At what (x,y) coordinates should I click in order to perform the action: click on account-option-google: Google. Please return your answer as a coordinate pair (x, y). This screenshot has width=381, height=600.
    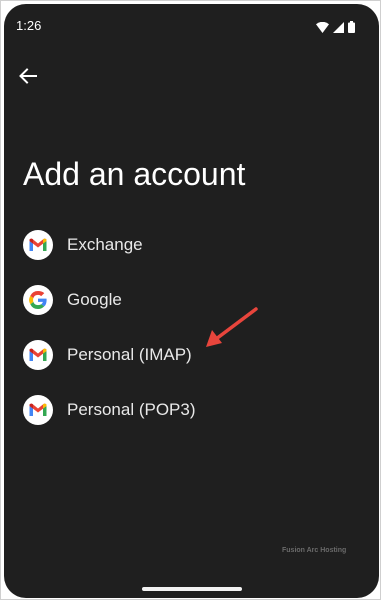
    Looking at the image, I should click on (191, 300).